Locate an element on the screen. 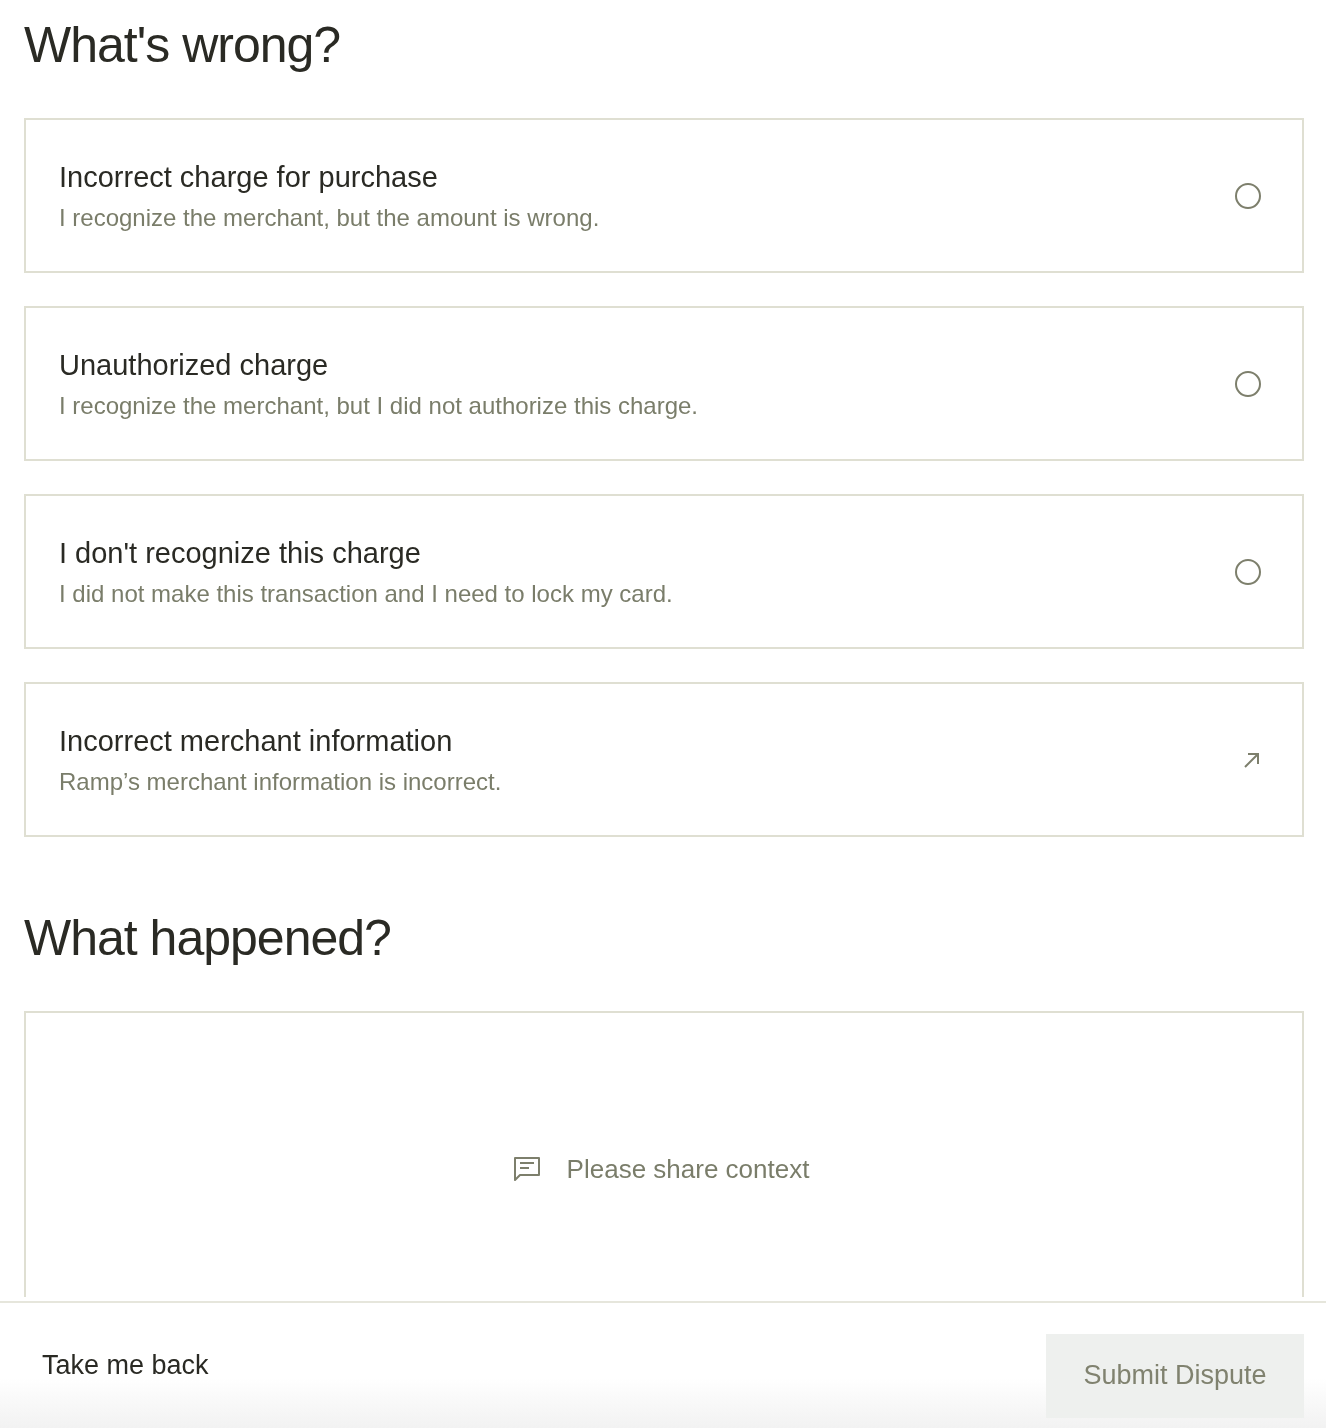 The height and width of the screenshot is (1428, 1326). option-description: I did not make this transaction and I need to lock my card. is located at coordinates (366, 593).